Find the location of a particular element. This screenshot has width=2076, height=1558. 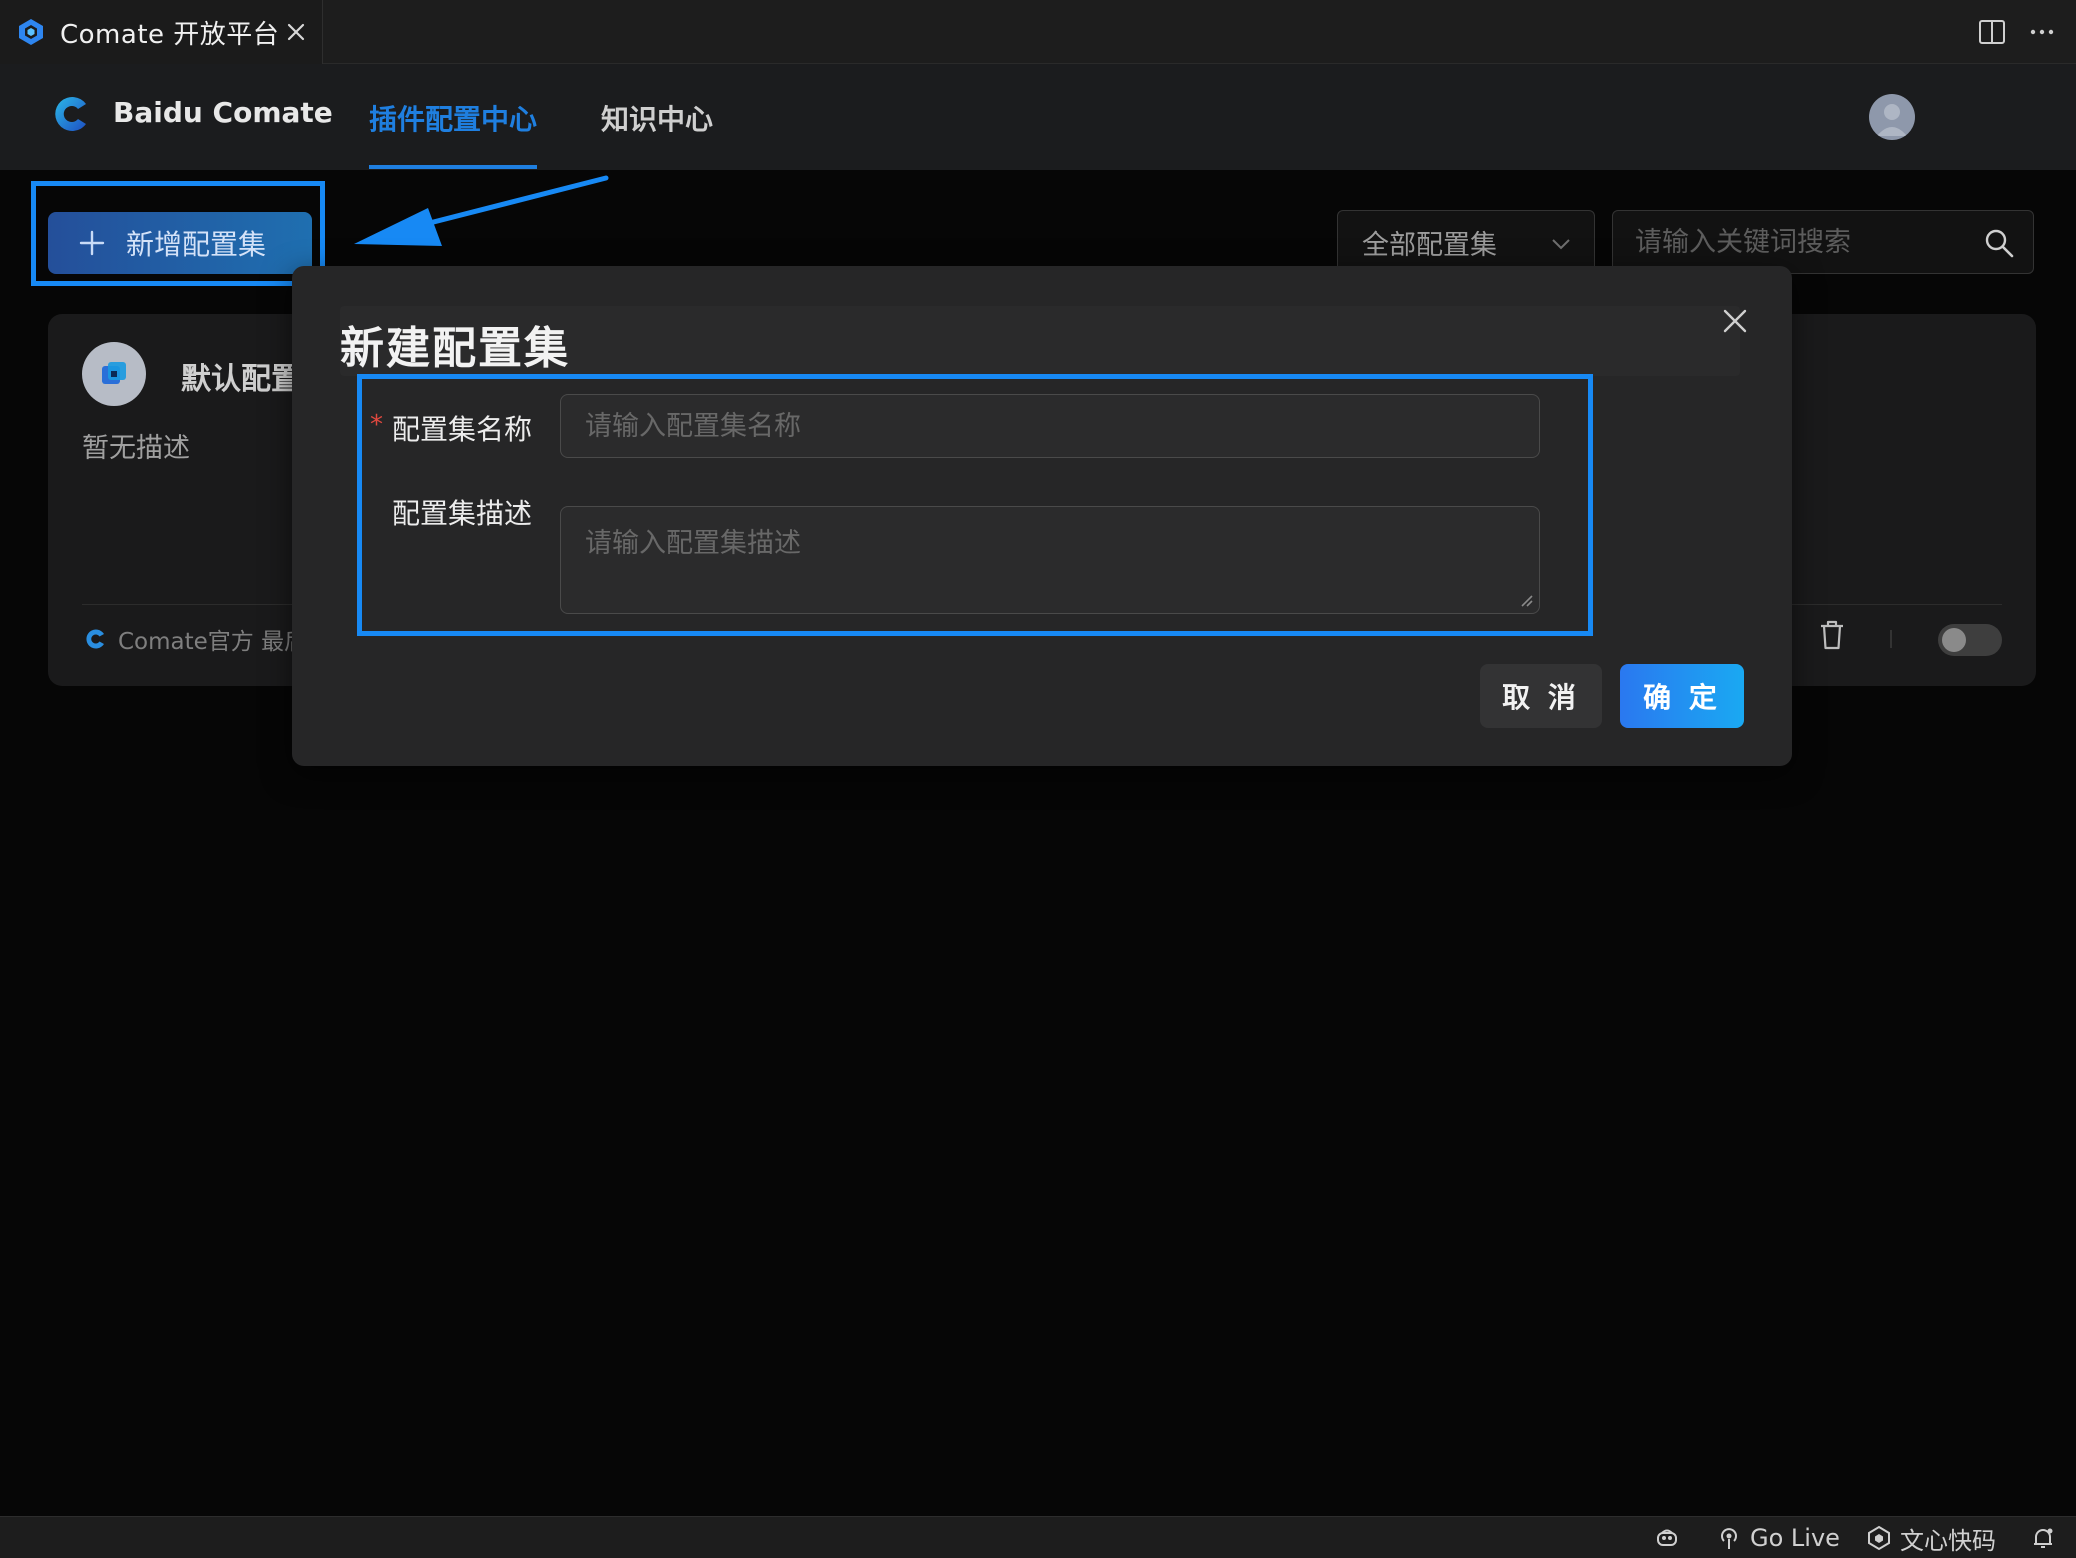

user-icon is located at coordinates (1892, 120).